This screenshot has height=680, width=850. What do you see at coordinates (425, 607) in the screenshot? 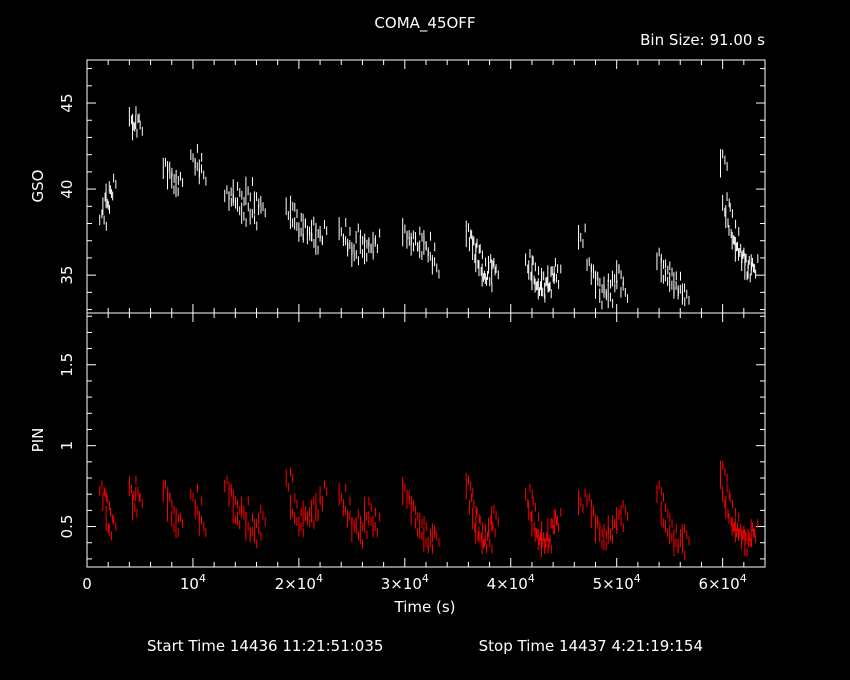
I see `x-axis-label: Time (s)` at bounding box center [425, 607].